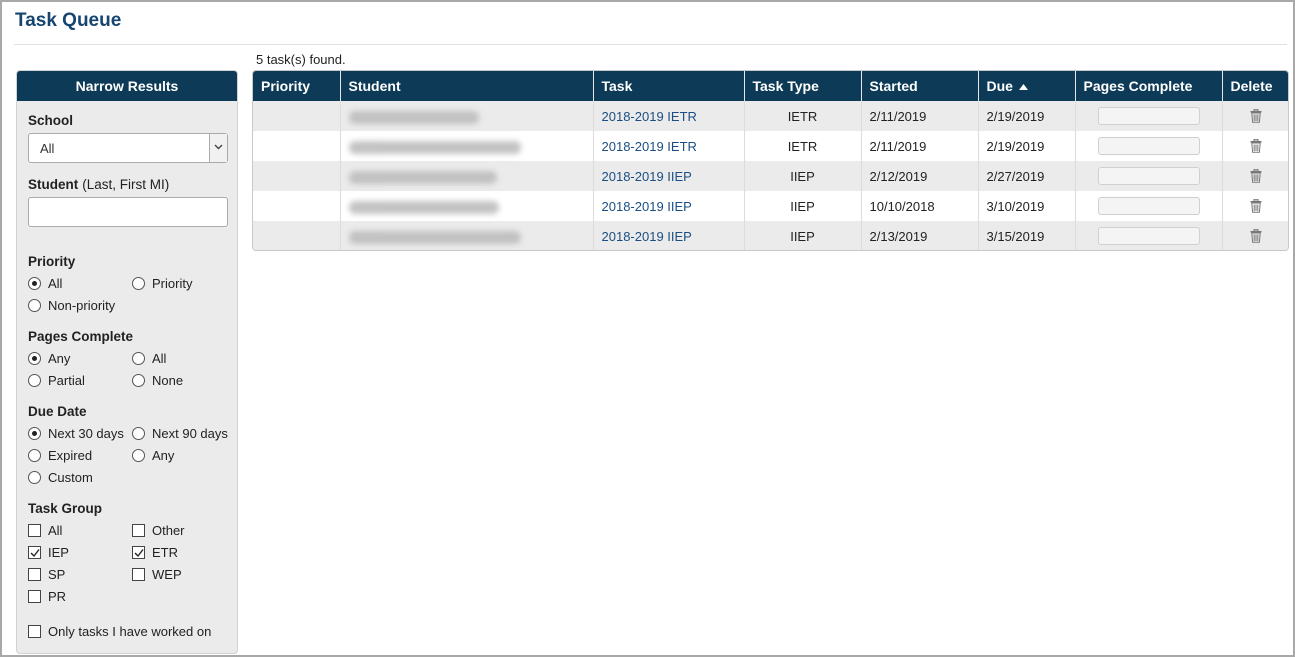 Image resolution: width=1295 pixels, height=657 pixels. I want to click on due-next30-label: Next 30 days, so click(86, 433).